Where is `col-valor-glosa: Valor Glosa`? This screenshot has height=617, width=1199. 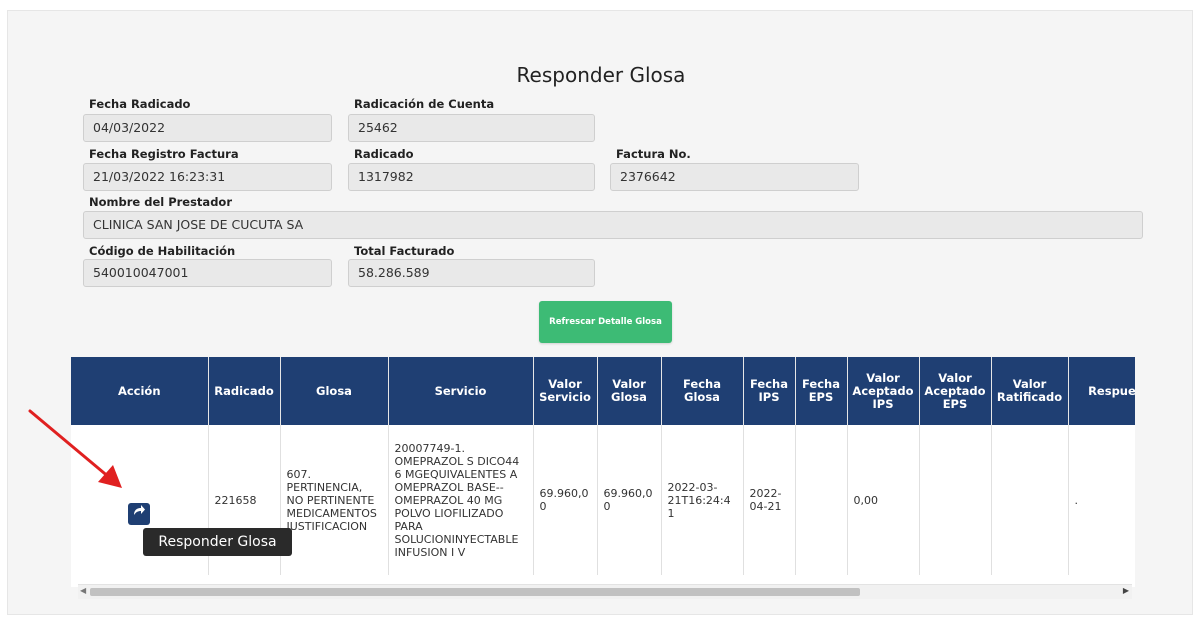 col-valor-glosa: Valor Glosa is located at coordinates (629, 391).